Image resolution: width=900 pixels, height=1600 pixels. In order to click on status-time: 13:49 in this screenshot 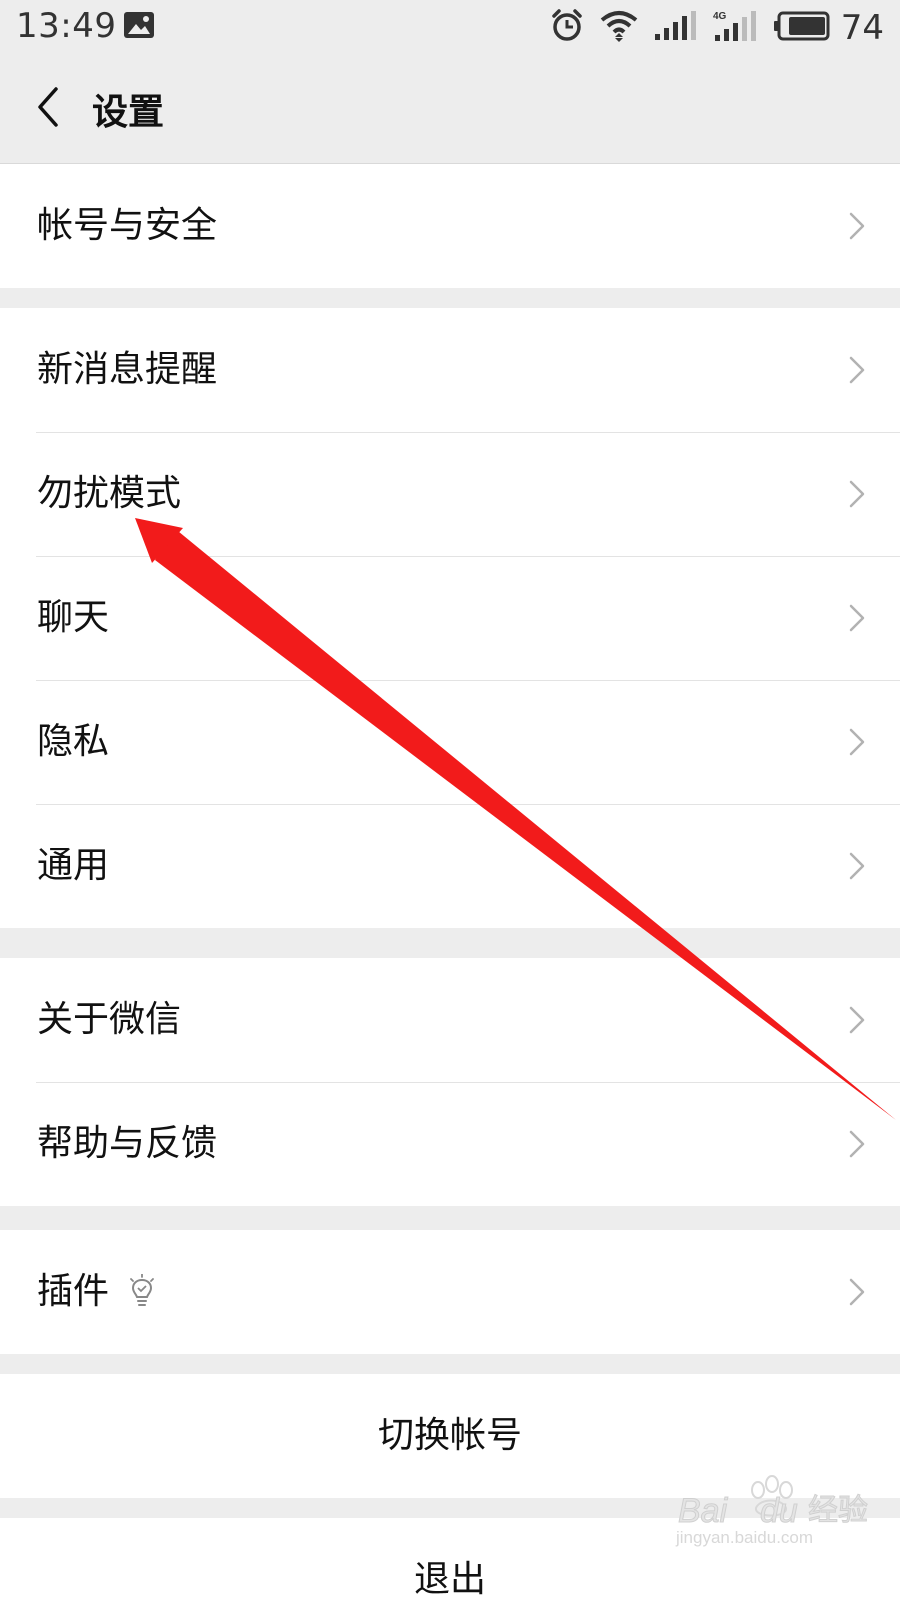, I will do `click(66, 26)`.